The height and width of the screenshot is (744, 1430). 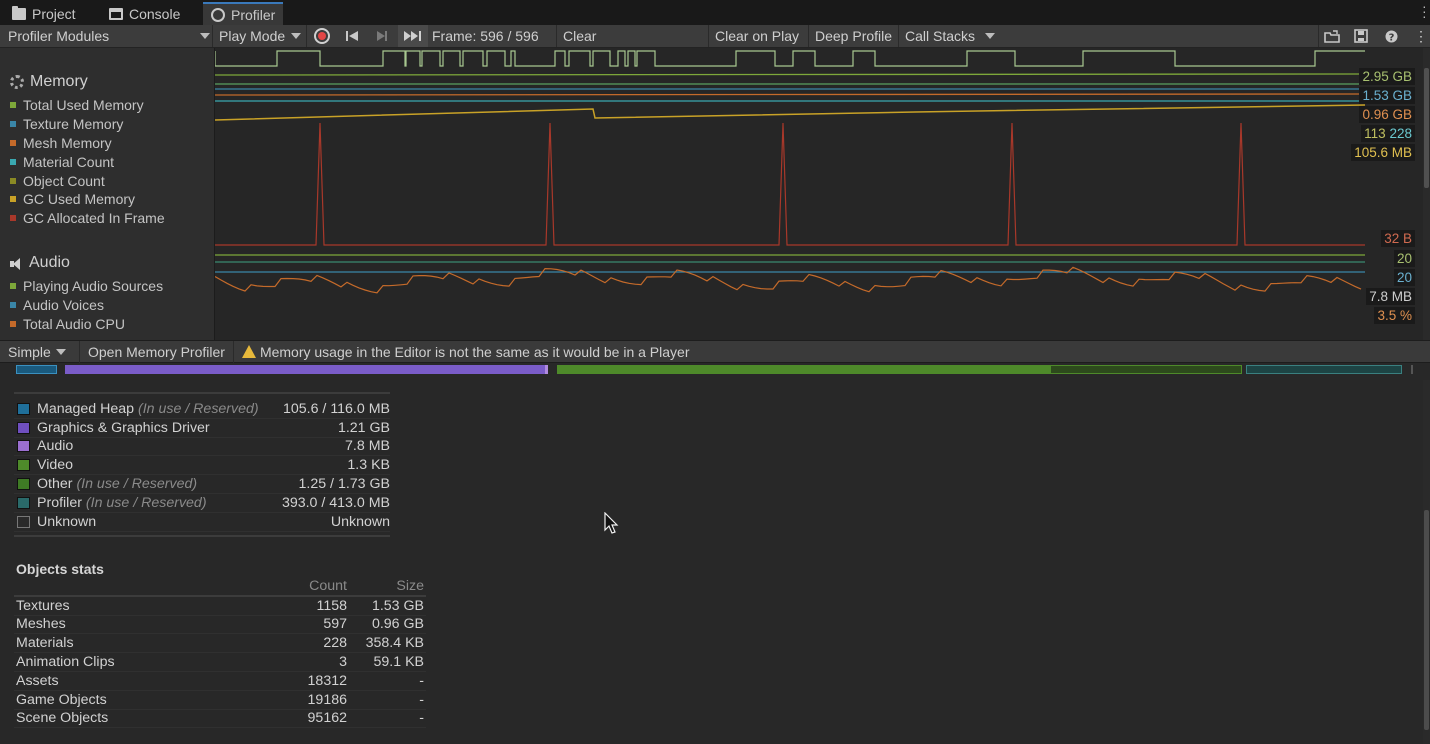 I want to click on play-mode-label: Play Mode, so click(x=252, y=36).